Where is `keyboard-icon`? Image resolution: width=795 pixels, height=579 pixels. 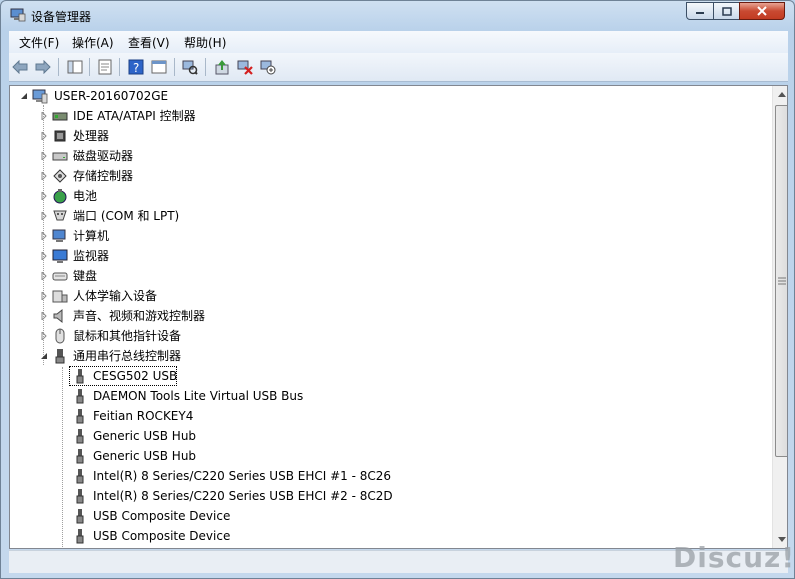
keyboard-icon is located at coordinates (60, 276).